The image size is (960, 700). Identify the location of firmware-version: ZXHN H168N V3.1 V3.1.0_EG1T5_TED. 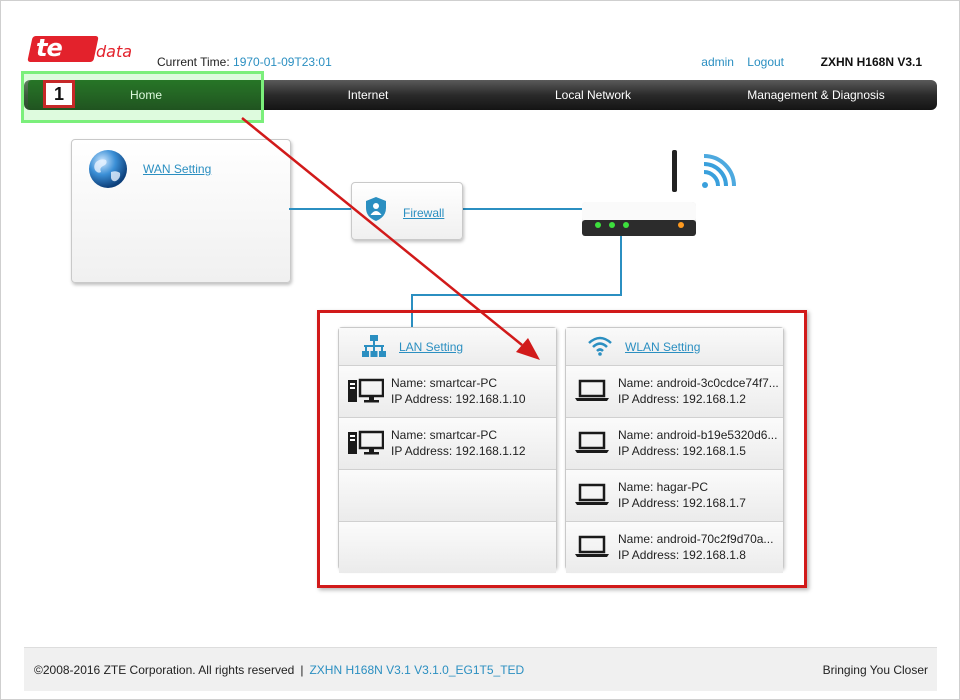
(417, 670).